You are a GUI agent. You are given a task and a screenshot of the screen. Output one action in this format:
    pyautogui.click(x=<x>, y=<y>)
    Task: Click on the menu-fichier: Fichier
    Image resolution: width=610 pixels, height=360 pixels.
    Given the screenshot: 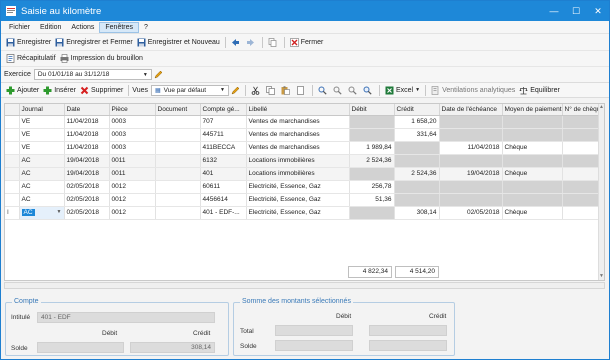 What is the action you would take?
    pyautogui.click(x=19, y=27)
    